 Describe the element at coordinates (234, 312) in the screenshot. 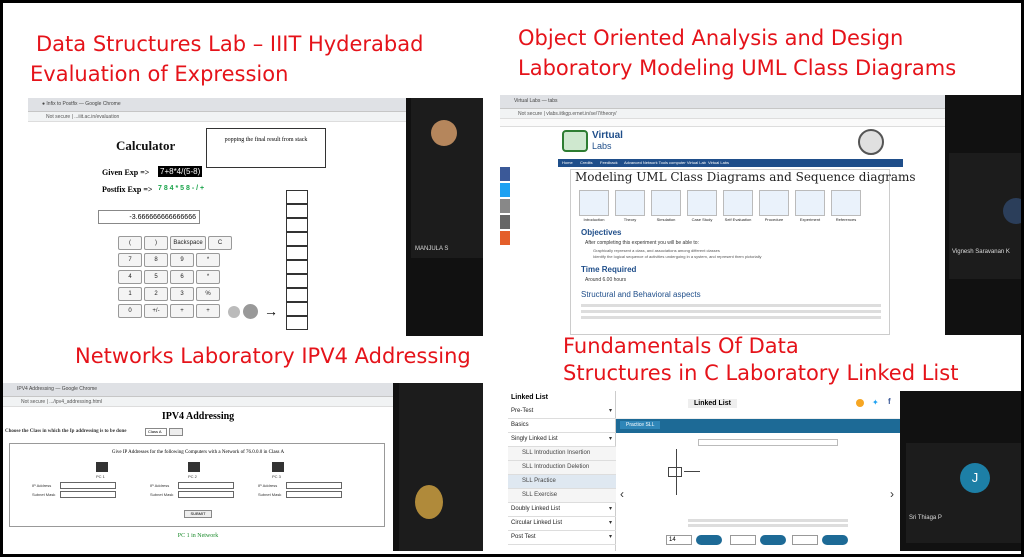

I see `rewind-icon` at that location.